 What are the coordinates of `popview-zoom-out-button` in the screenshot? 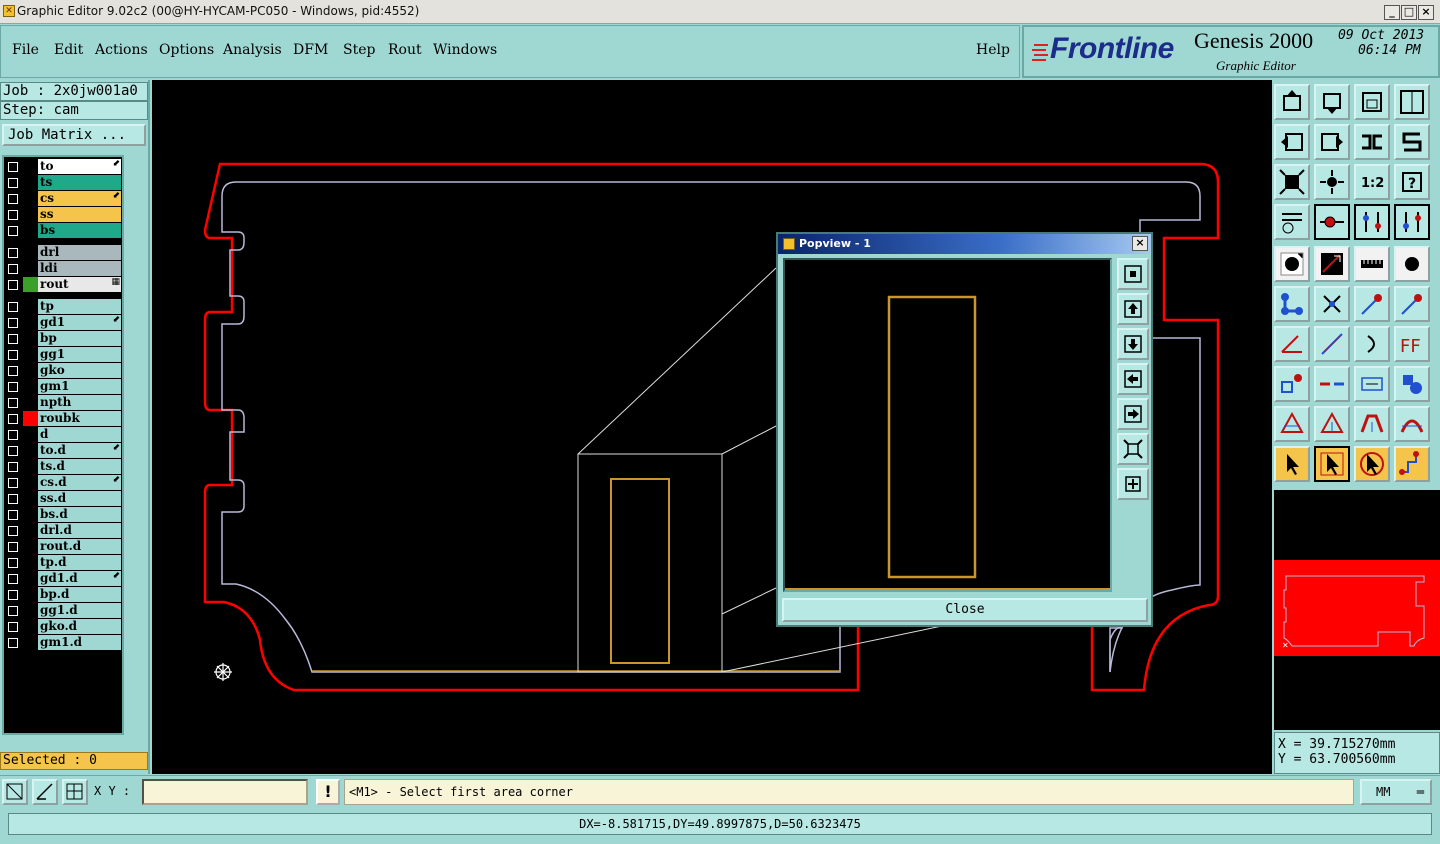 It's located at (1133, 449).